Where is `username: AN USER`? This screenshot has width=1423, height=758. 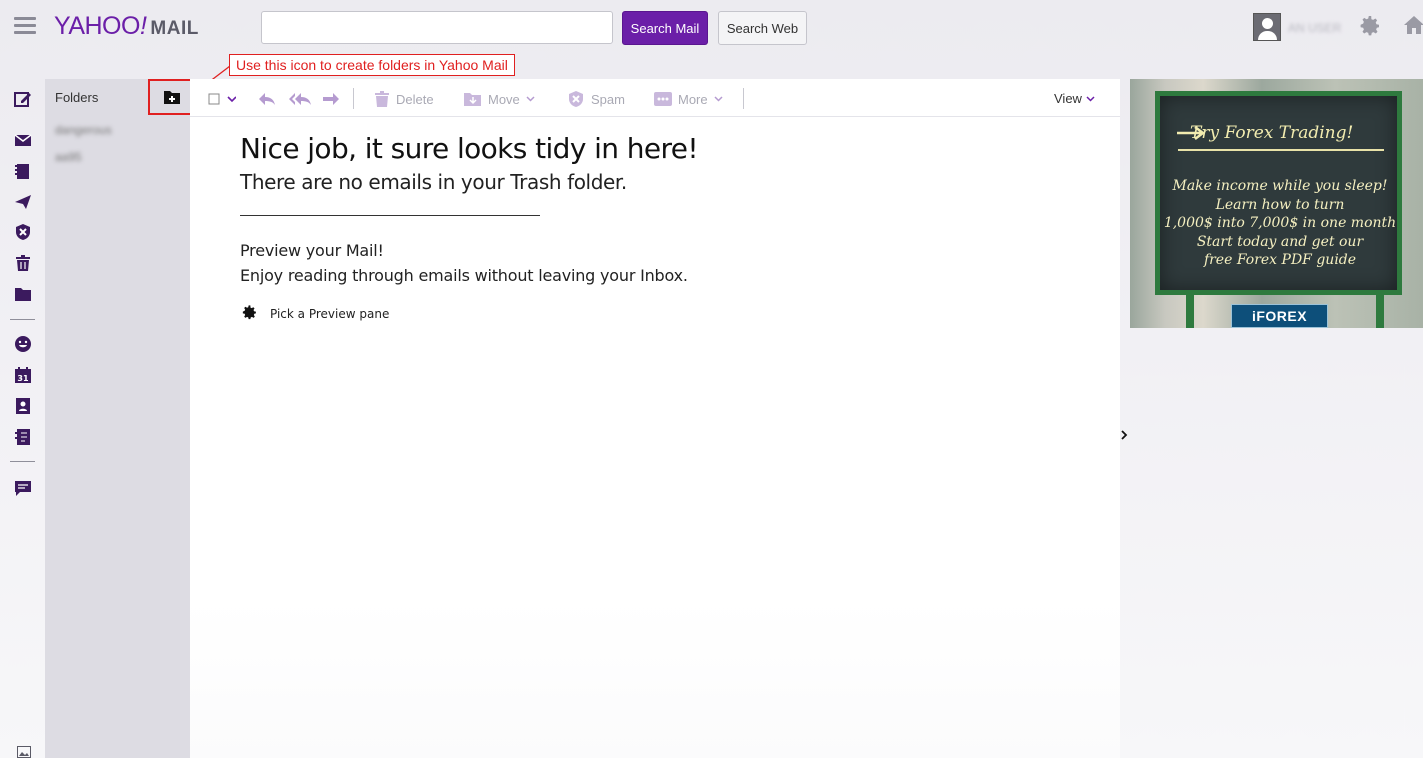 username: AN USER is located at coordinates (1314, 28).